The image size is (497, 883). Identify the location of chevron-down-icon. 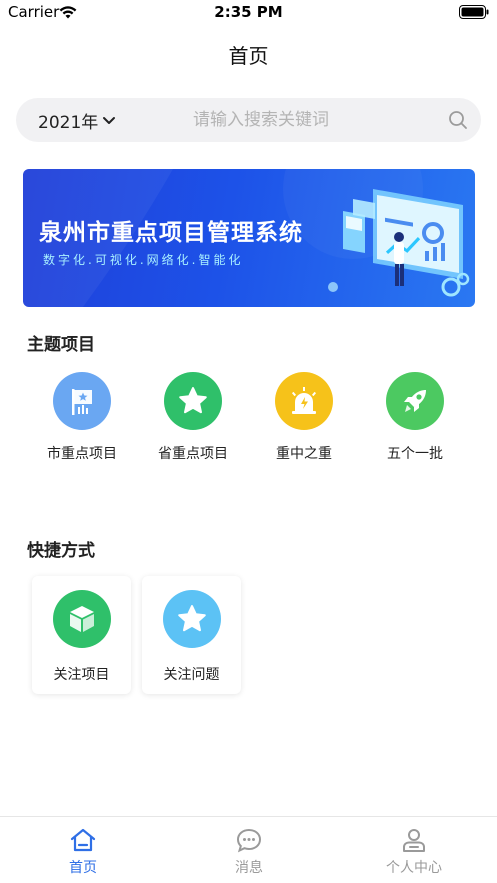
(109, 120).